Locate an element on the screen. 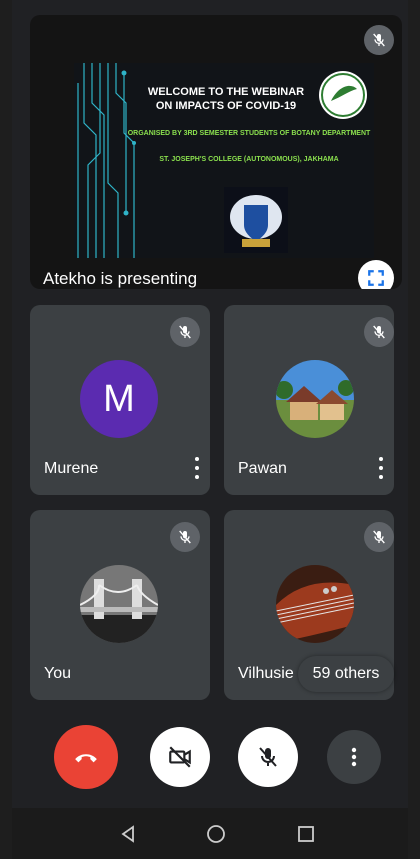  others-count-button: 59 others is located at coordinates (346, 674).